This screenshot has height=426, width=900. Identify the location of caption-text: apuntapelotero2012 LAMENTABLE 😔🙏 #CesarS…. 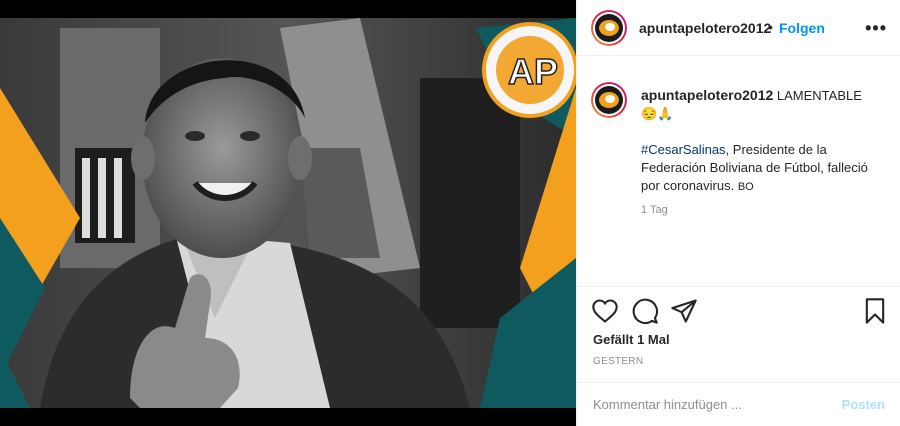
(764, 141).